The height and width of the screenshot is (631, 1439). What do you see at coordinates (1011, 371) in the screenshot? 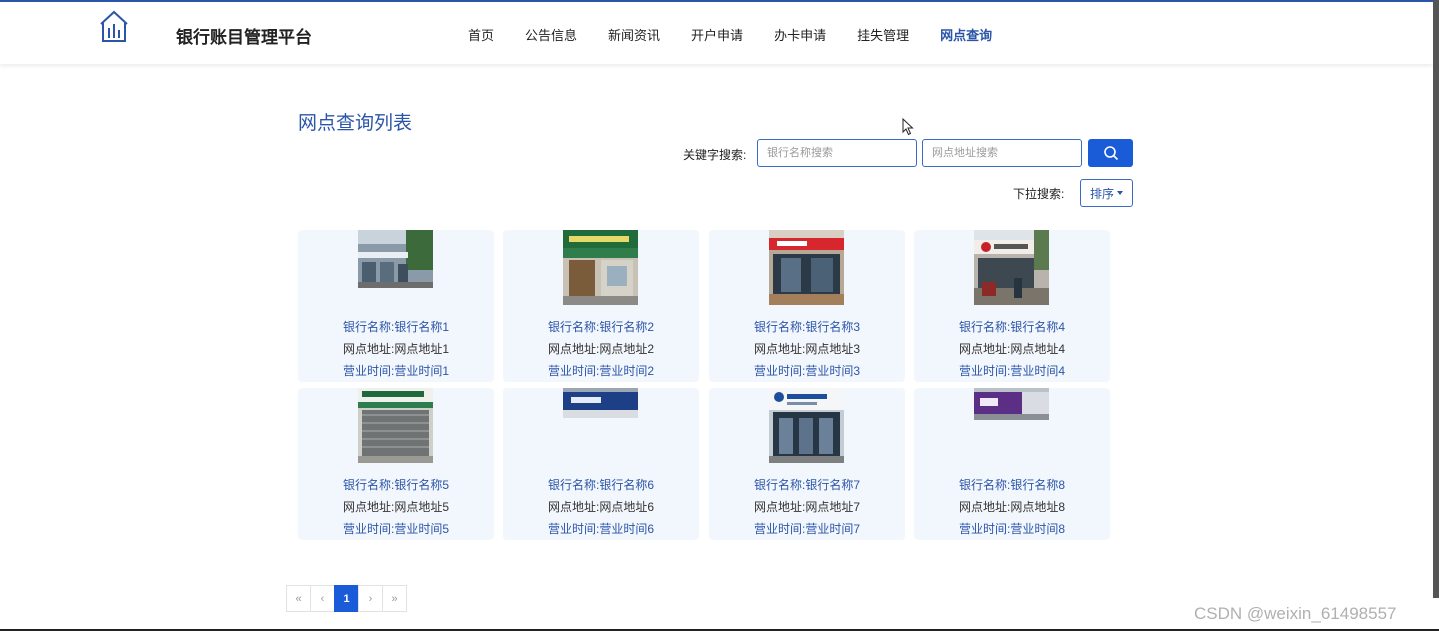
I see `business-hours-text: 营业时间:营业时间4` at bounding box center [1011, 371].